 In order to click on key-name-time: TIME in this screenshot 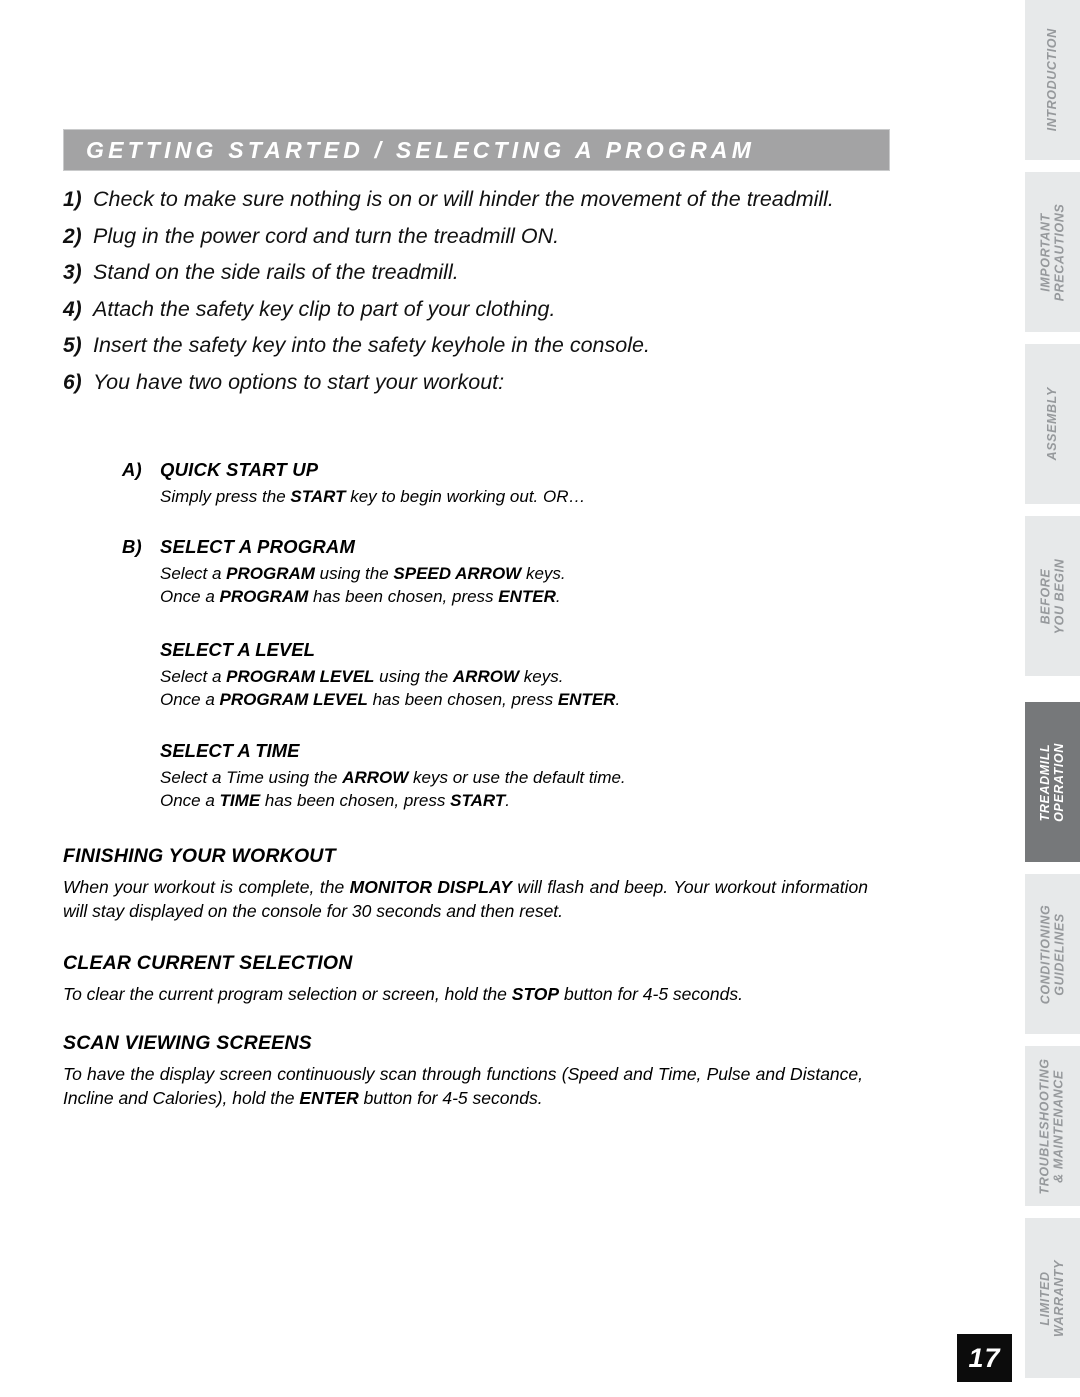, I will do `click(240, 800)`.